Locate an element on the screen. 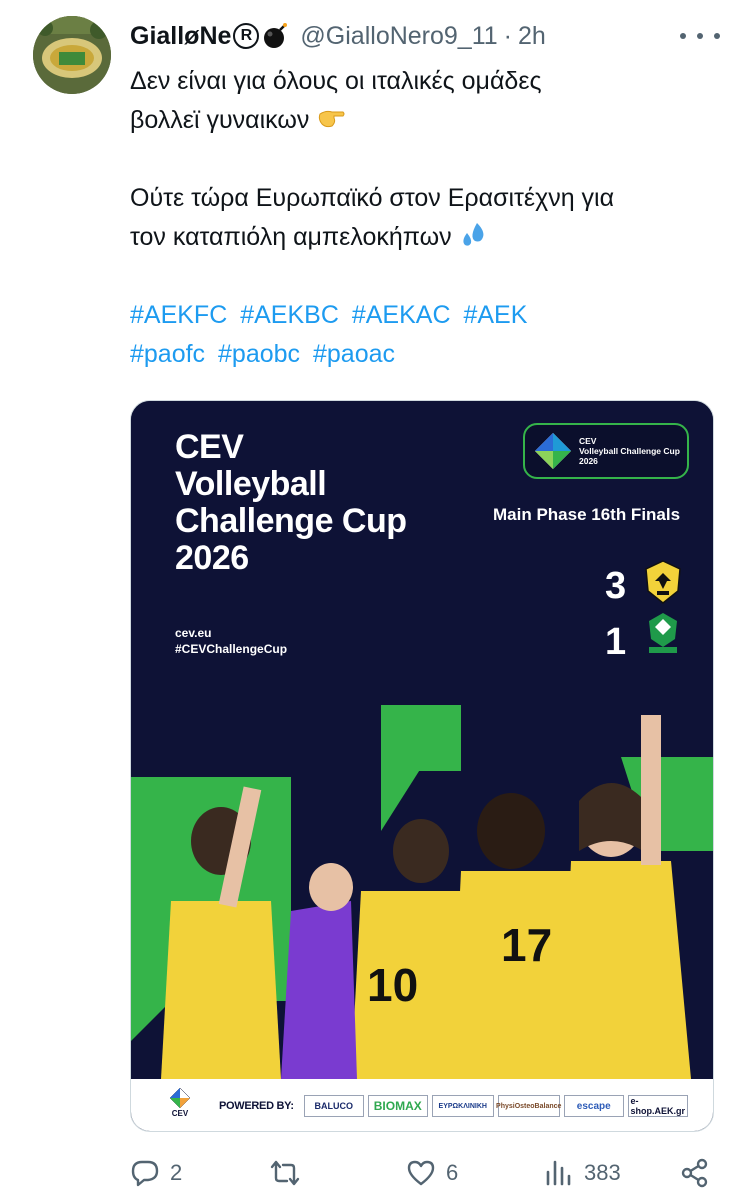  cev-logo: CEV is located at coordinates (180, 1106).